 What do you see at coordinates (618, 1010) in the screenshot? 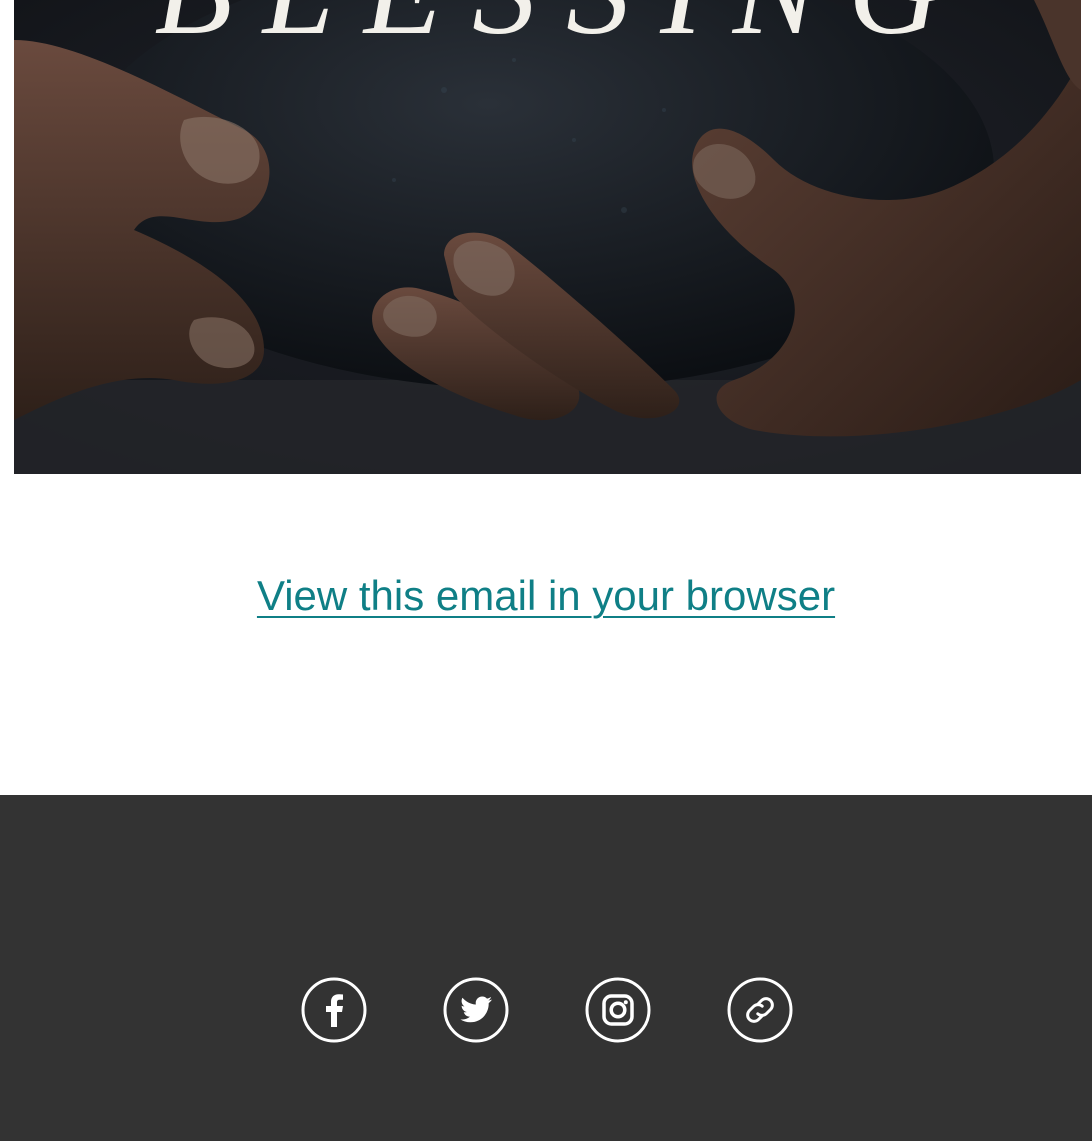
I see `instagram-icon` at bounding box center [618, 1010].